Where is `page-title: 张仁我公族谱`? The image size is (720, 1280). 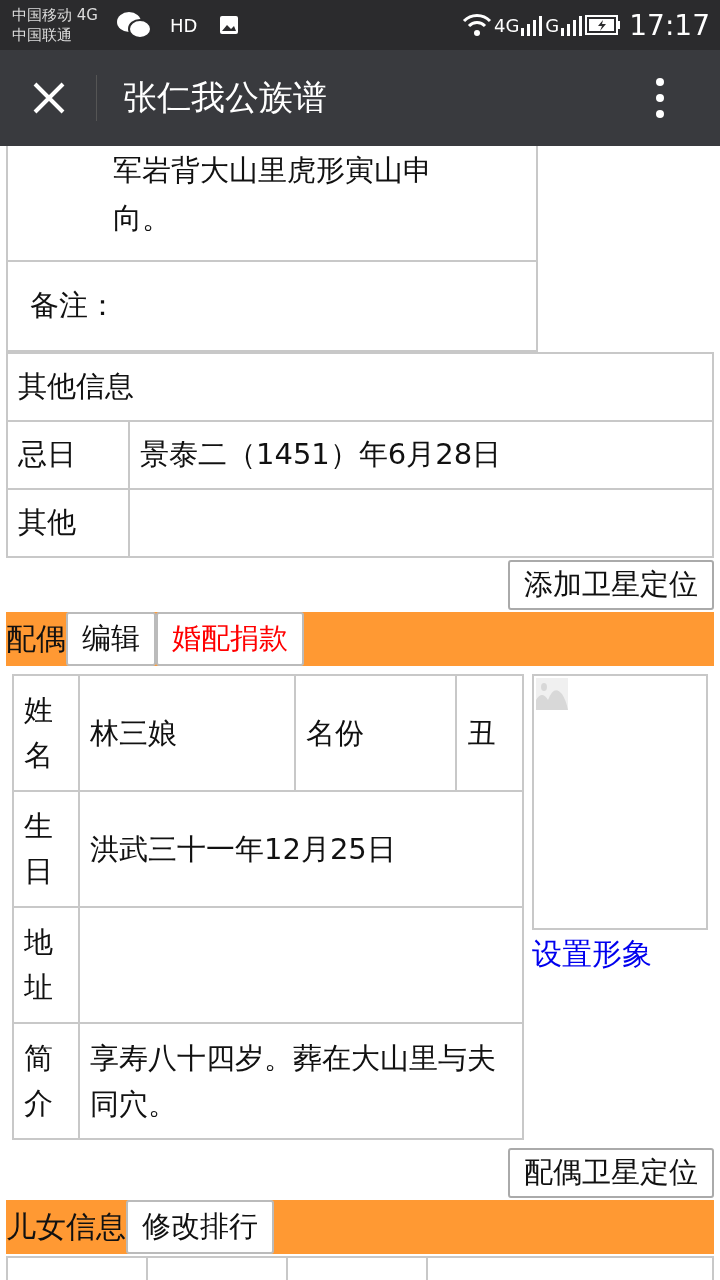 page-title: 张仁我公族谱 is located at coordinates (225, 97).